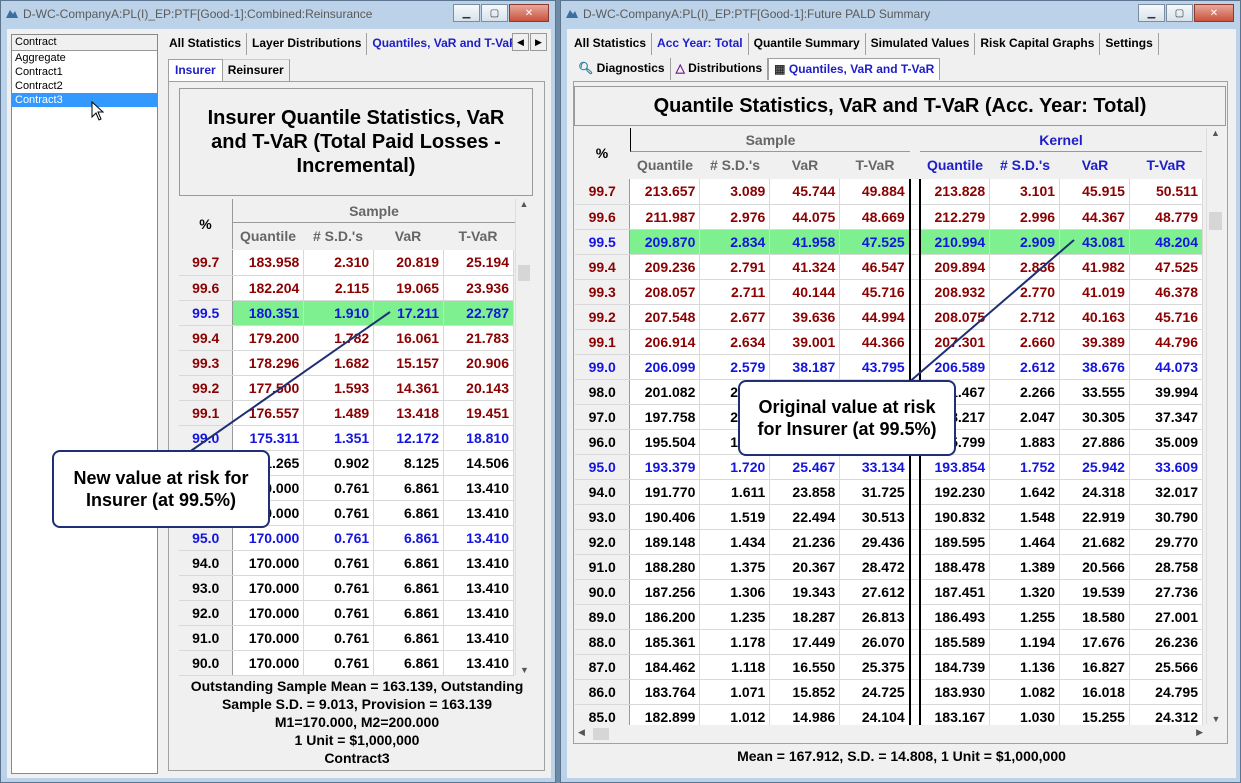 The image size is (1241, 783). I want to click on right-callout-pointer, so click(987, 315).